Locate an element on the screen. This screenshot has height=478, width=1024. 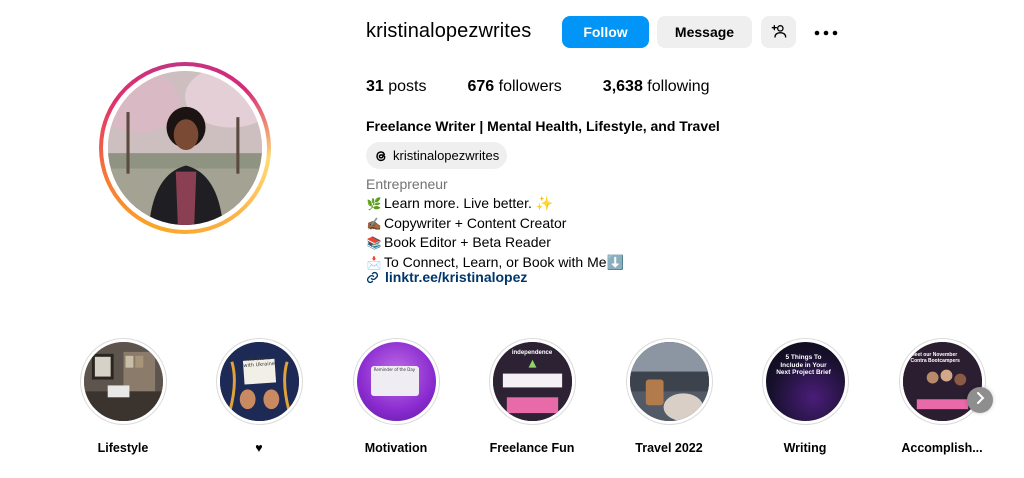
chevron-right-icon is located at coordinates (980, 400).